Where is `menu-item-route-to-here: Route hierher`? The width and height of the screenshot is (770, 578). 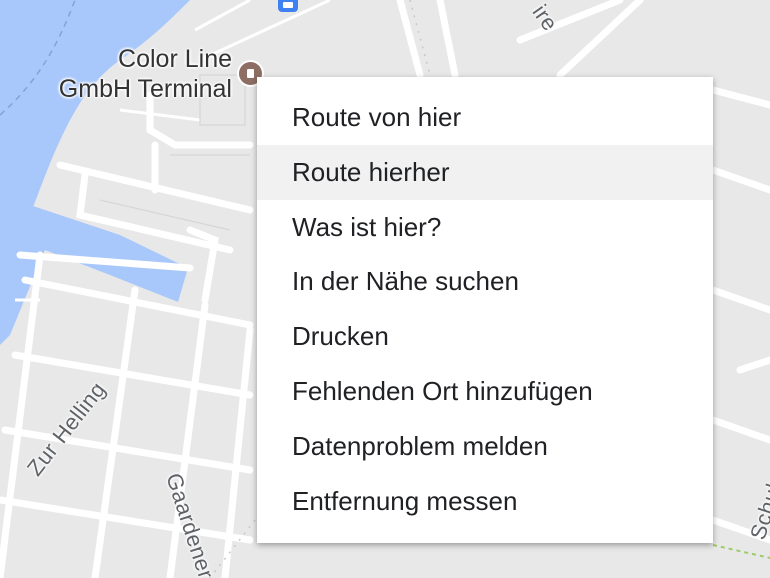 menu-item-route-to-here: Route hierher is located at coordinates (485, 172).